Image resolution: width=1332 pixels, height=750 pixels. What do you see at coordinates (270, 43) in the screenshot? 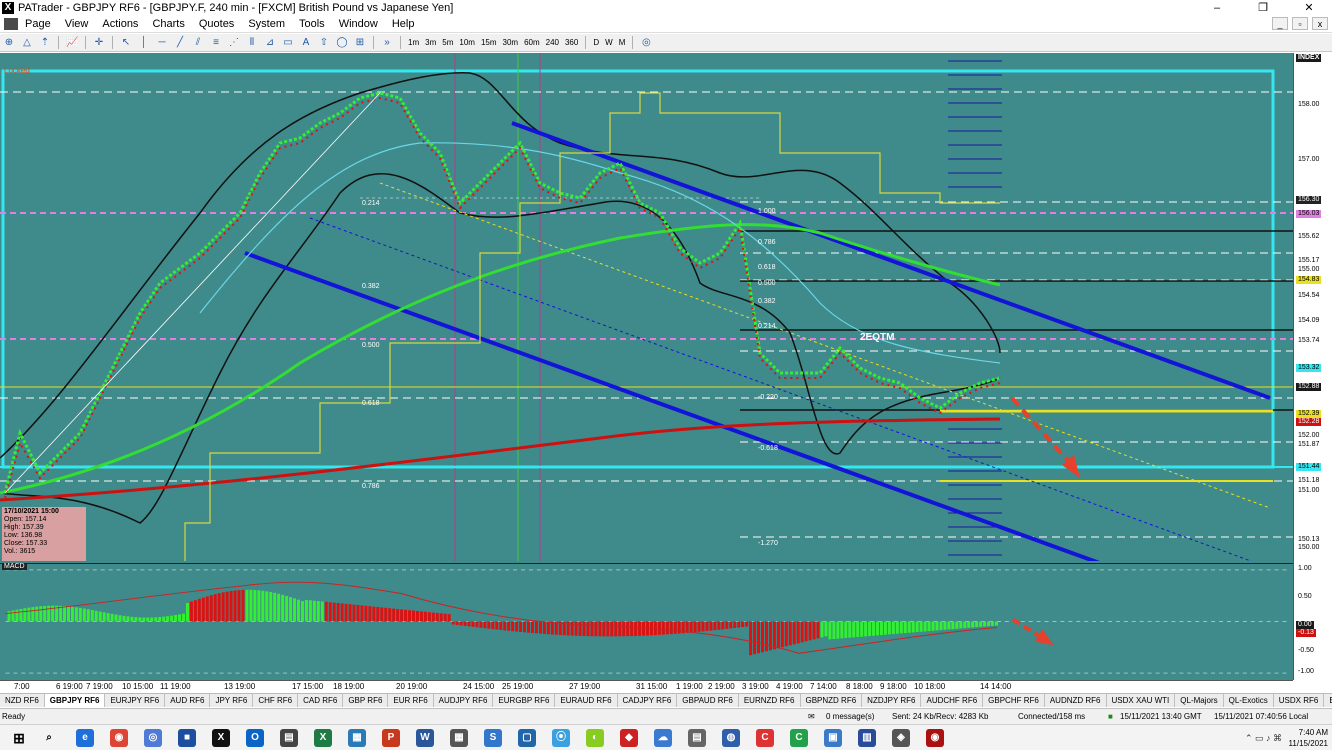
I see `gann-icon: ⊿` at bounding box center [270, 43].